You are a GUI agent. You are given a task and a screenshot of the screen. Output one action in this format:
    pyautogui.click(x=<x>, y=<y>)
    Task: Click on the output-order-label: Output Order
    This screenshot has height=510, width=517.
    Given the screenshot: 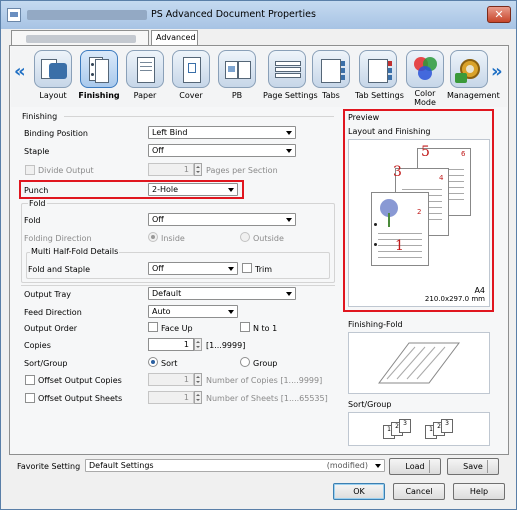 What is the action you would take?
    pyautogui.click(x=51, y=328)
    